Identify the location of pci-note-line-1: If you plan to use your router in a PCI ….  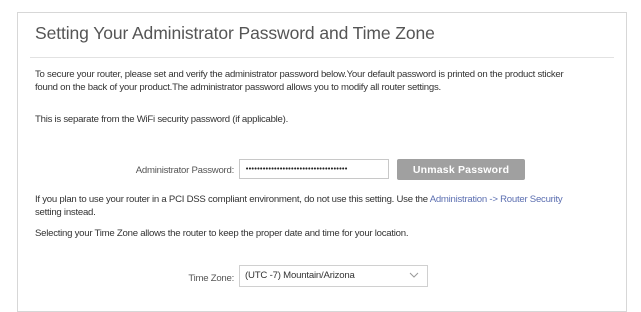
(299, 199).